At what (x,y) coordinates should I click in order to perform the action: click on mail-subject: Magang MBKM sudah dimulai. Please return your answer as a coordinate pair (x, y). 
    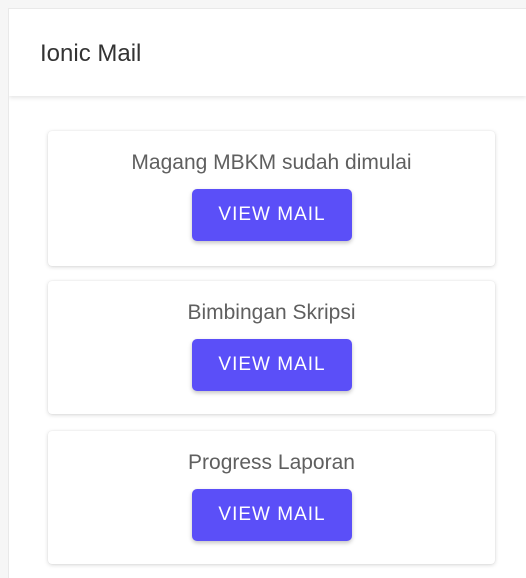
    Looking at the image, I should click on (271, 162).